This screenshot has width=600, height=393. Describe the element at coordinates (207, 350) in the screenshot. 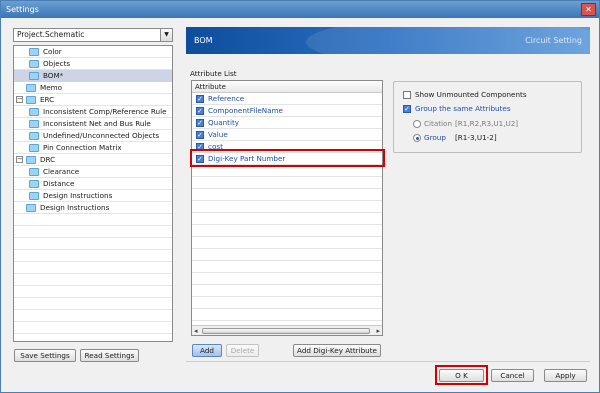

I see `add-button: Add` at that location.